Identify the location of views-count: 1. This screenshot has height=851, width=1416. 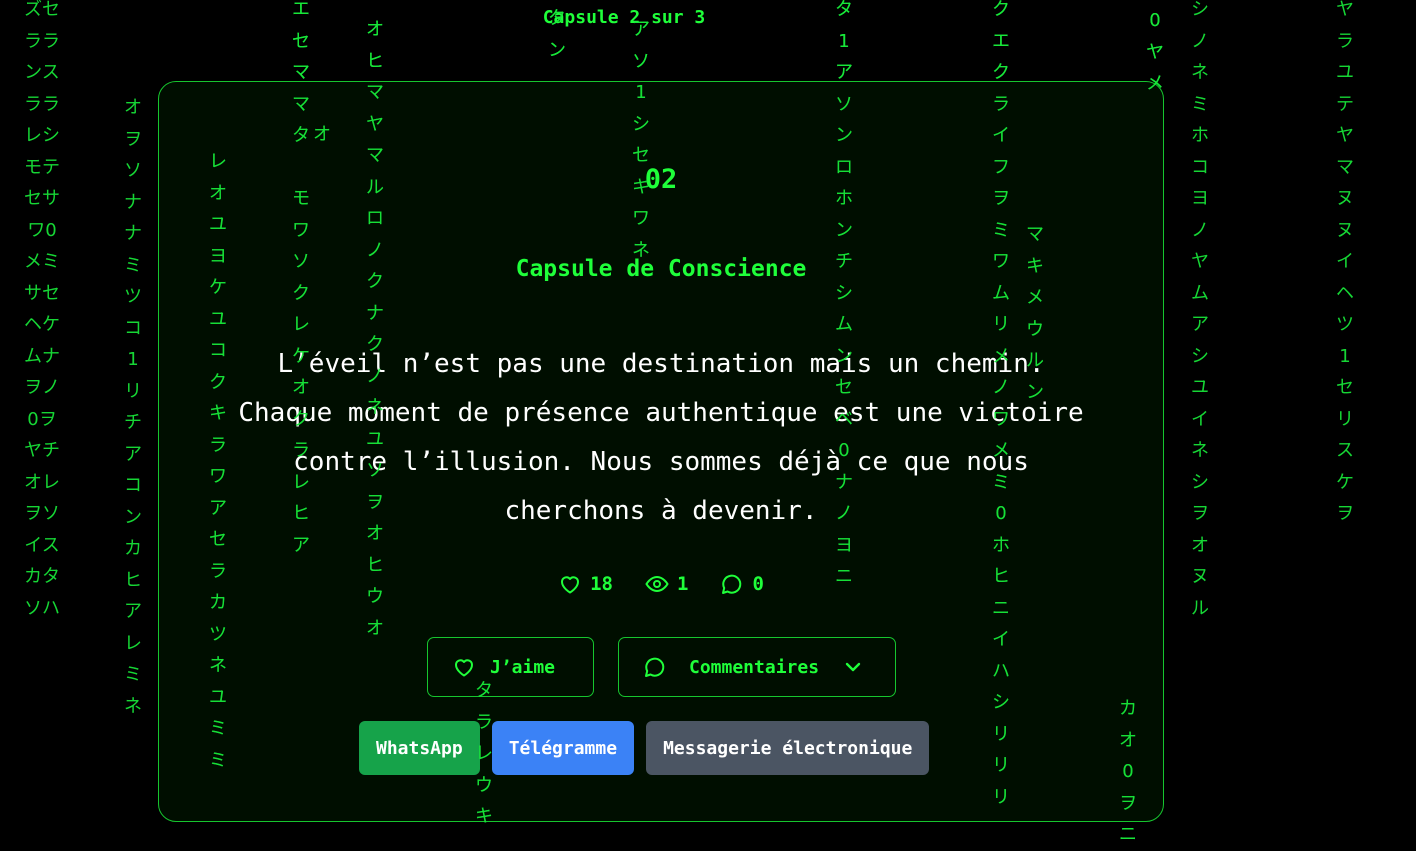
(682, 584).